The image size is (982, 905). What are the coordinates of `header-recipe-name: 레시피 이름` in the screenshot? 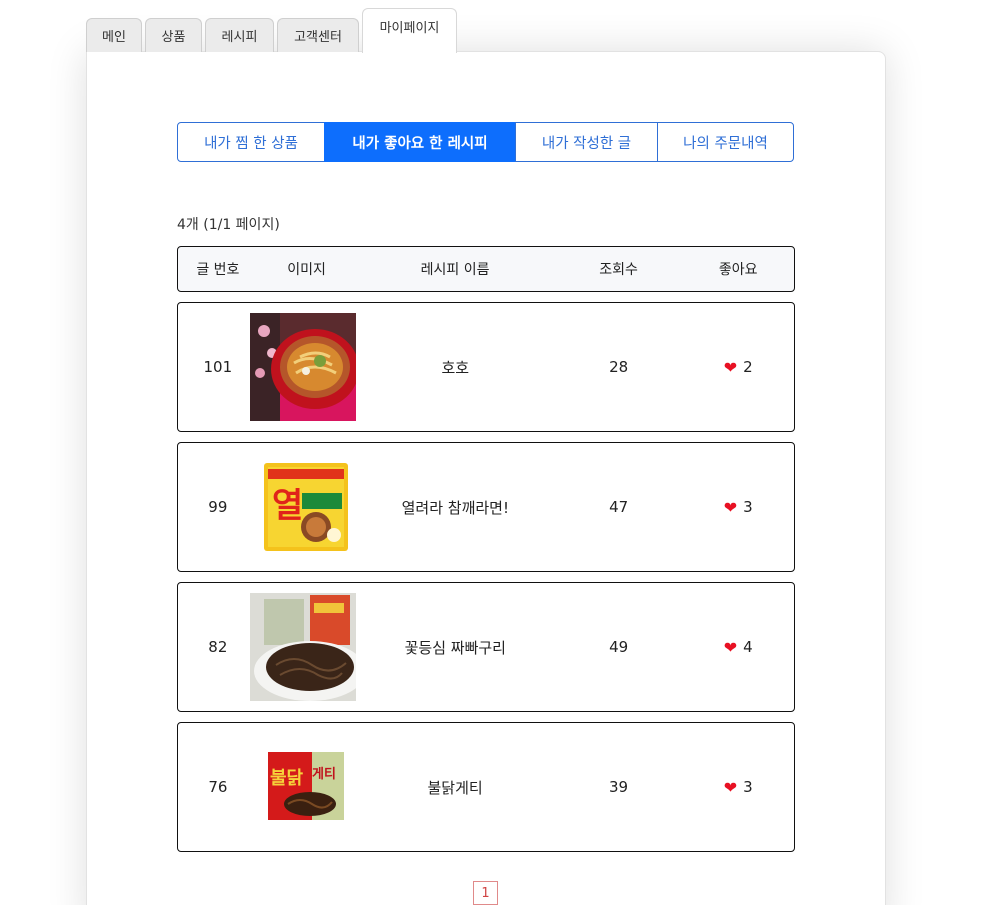 It's located at (455, 270).